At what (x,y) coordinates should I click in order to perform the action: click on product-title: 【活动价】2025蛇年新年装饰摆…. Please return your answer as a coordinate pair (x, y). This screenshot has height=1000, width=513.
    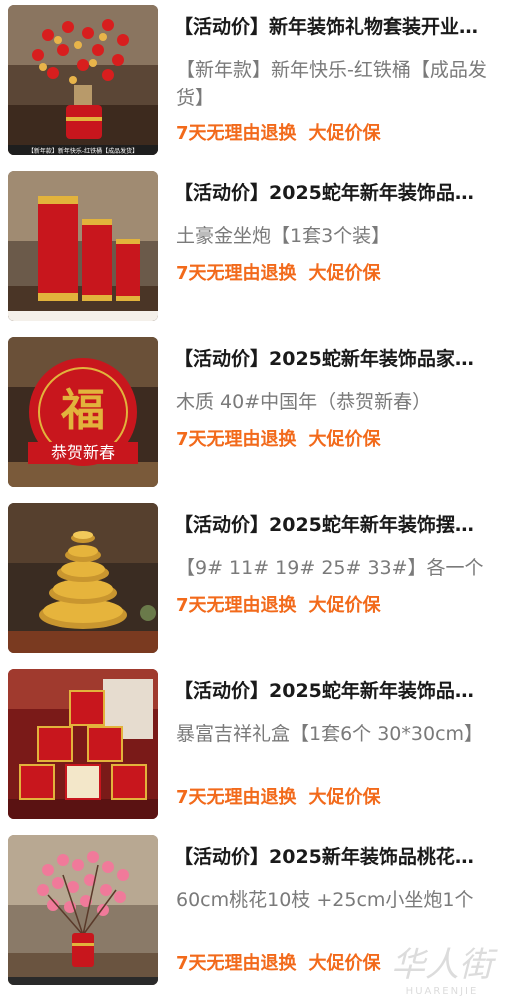
    Looking at the image, I should click on (341, 525).